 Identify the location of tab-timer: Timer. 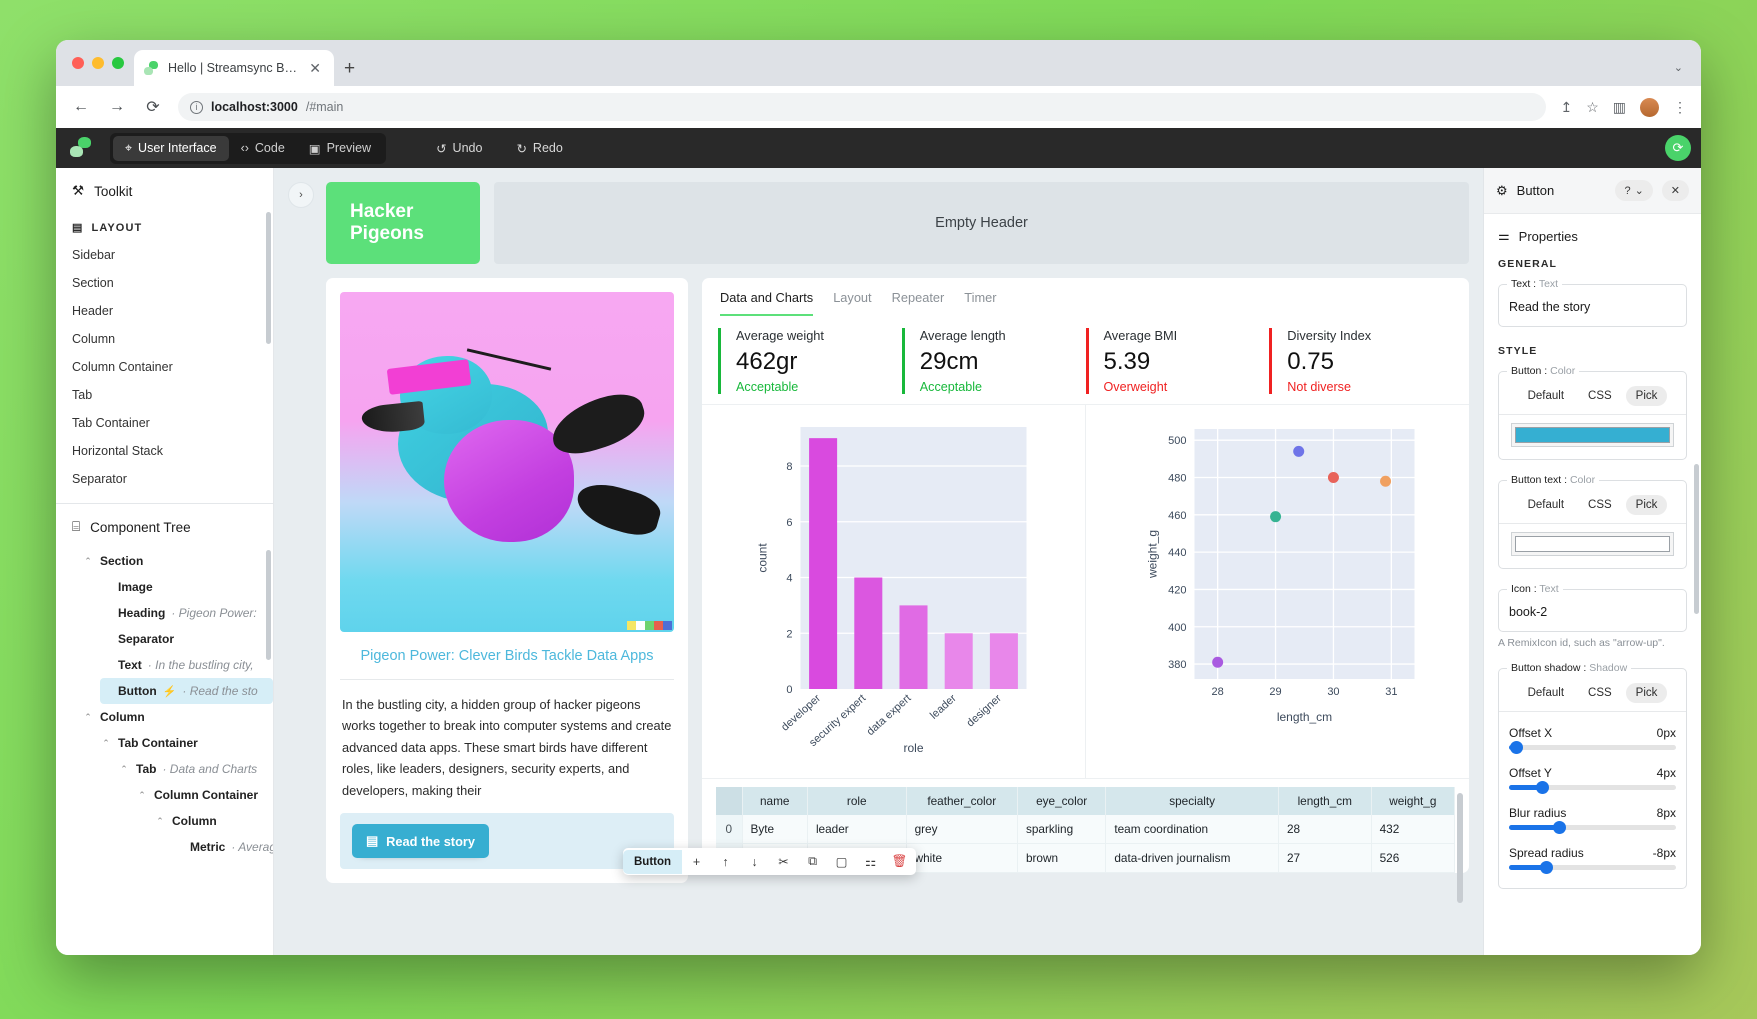
(980, 303).